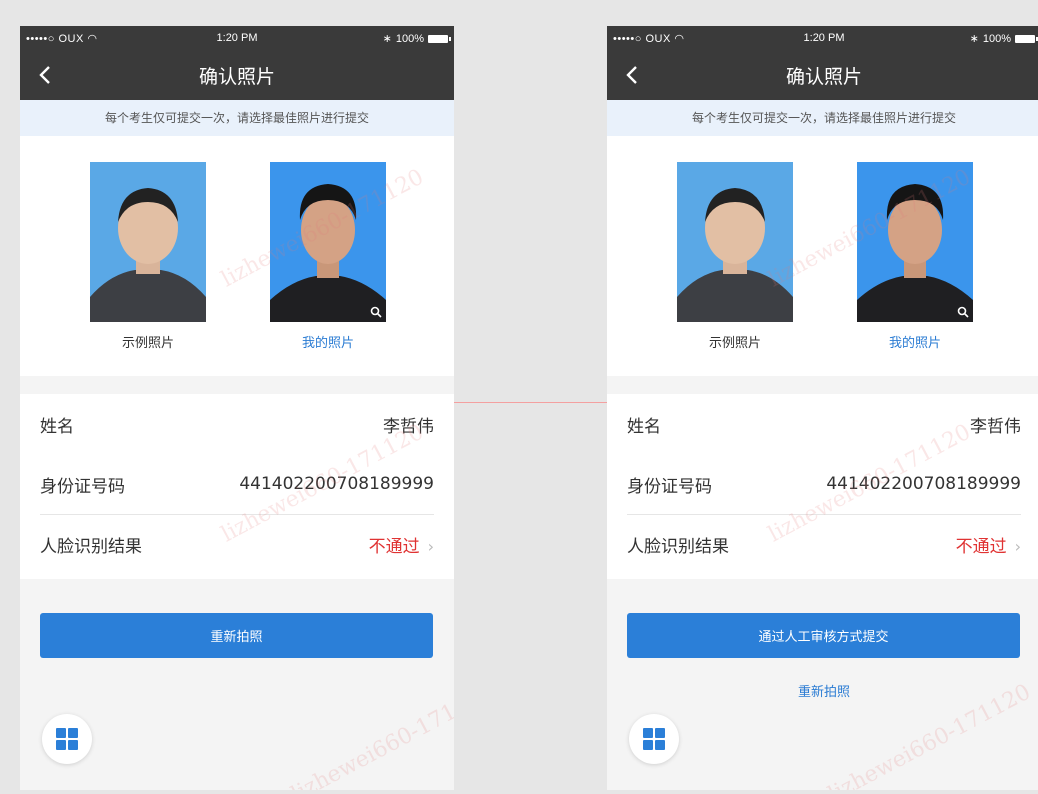 Image resolution: width=1038 pixels, height=794 pixels. I want to click on retake-button: 重新拍照, so click(236, 635).